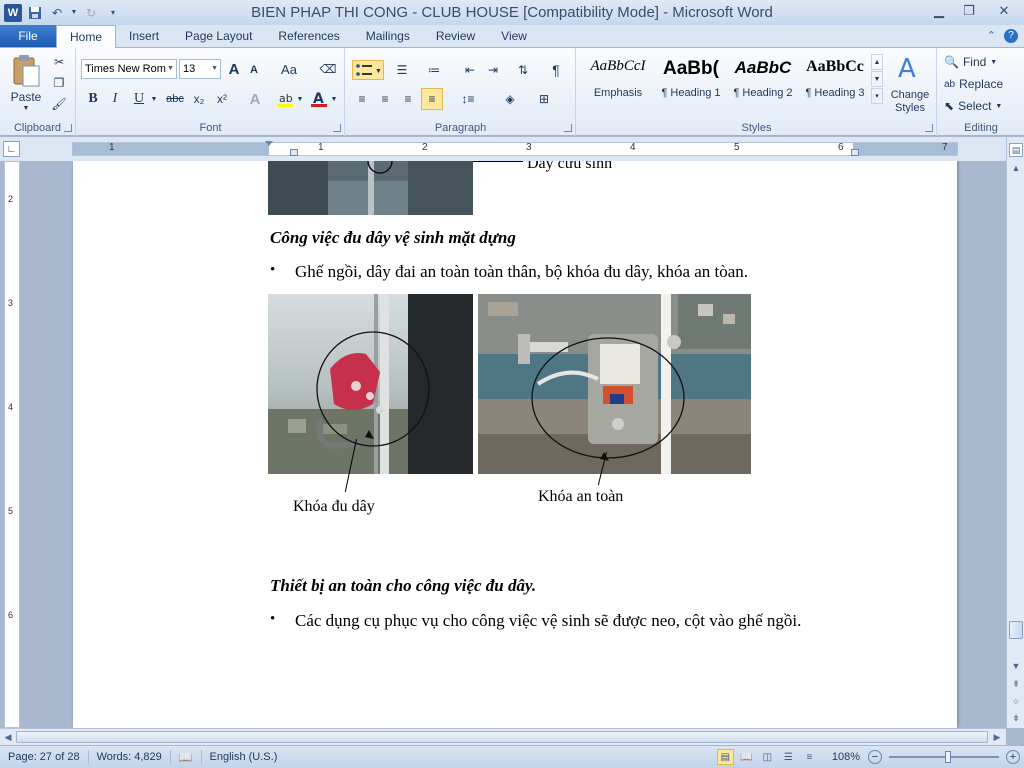  I want to click on select-button: ⬉ Select ▼, so click(982, 106).